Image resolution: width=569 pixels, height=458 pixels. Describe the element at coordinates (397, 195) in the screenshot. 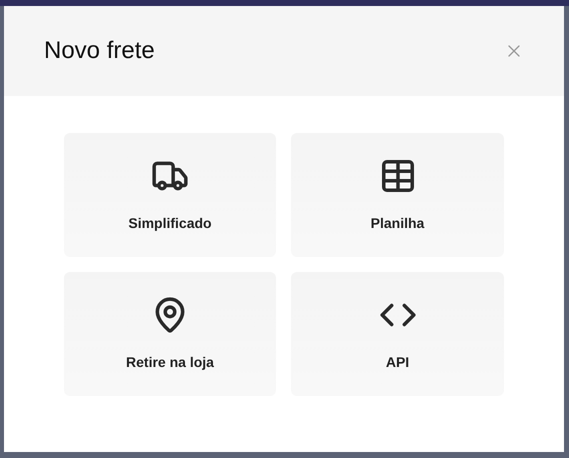

I see `option-card: Planilha` at that location.